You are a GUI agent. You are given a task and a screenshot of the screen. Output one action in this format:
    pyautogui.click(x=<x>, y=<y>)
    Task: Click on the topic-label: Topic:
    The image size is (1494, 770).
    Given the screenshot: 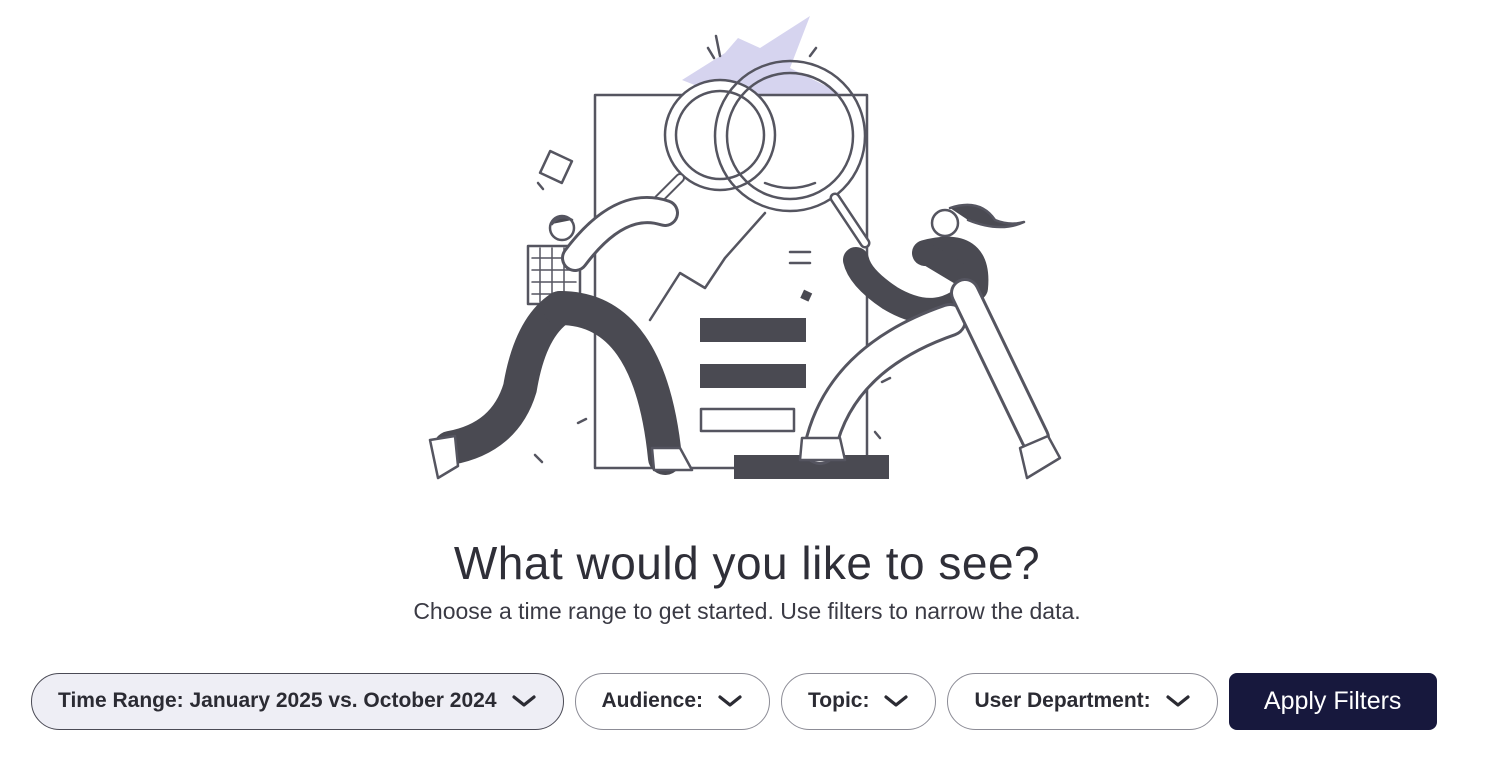 What is the action you would take?
    pyautogui.click(x=839, y=700)
    